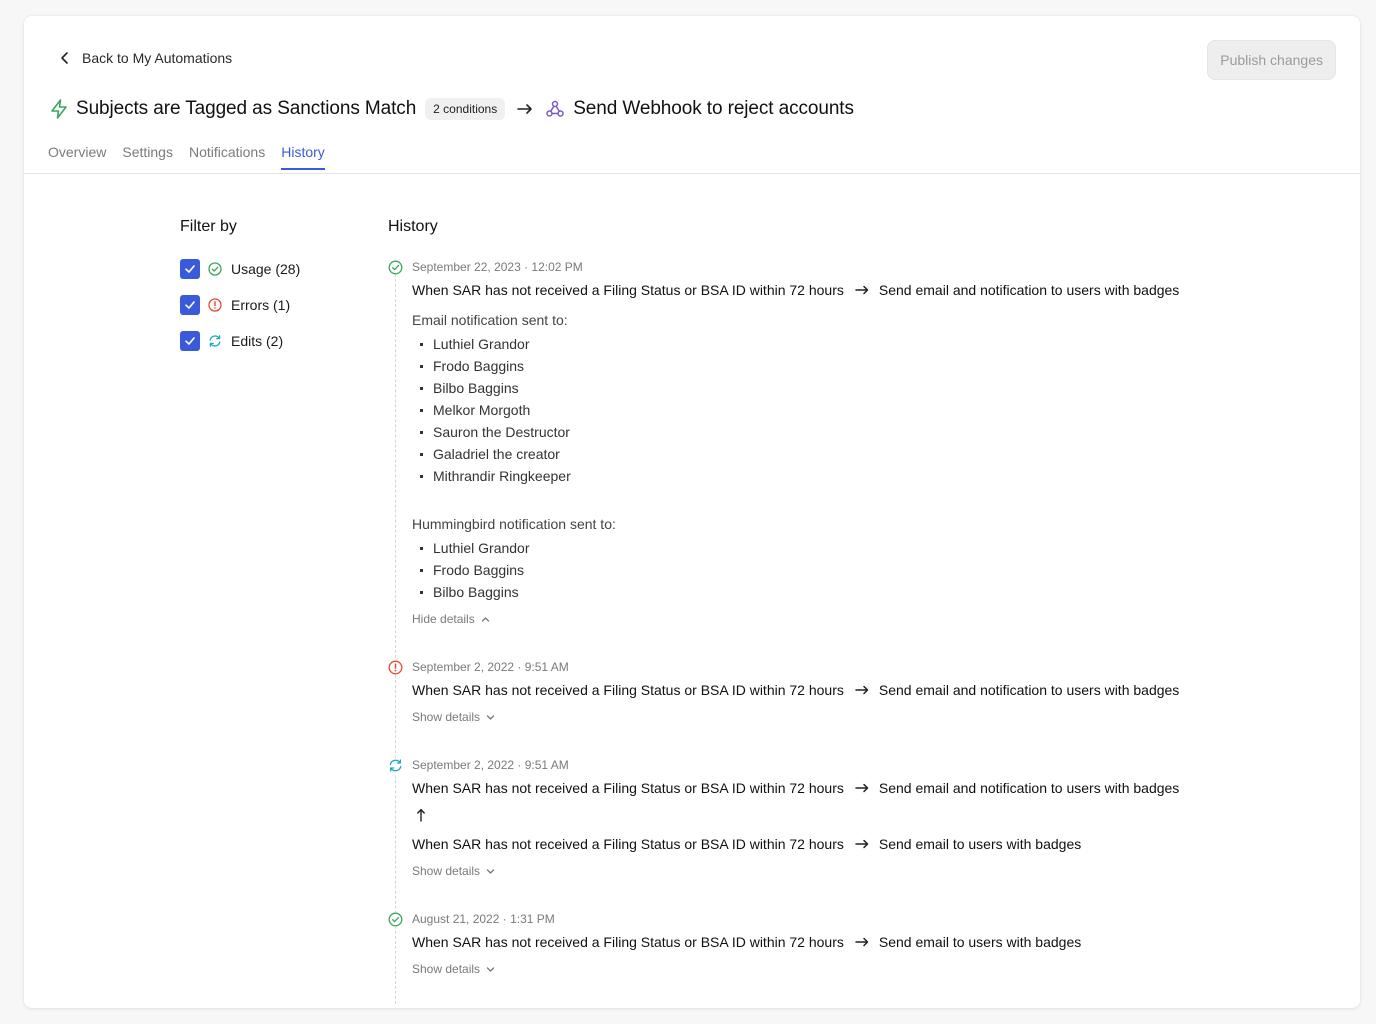 The image size is (1376, 1024). I want to click on list-item: Melkor Morgoth, so click(475, 410).